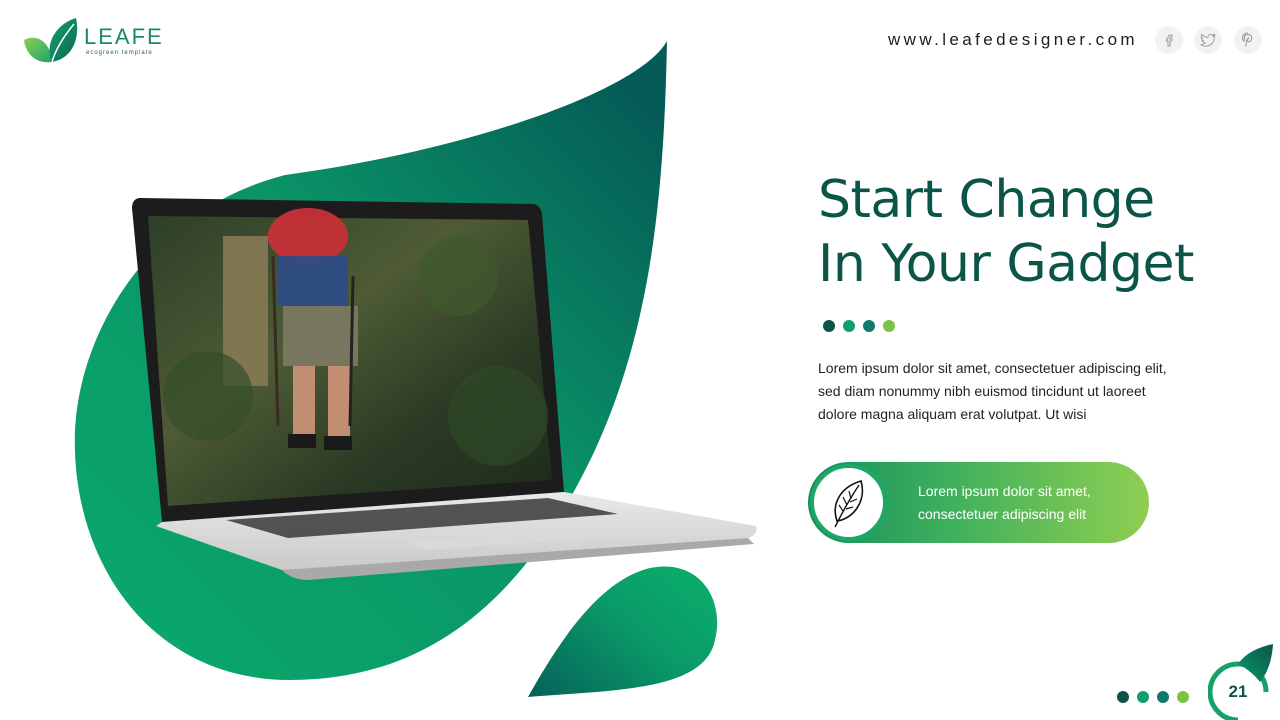 The width and height of the screenshot is (1280, 720). I want to click on page-number: 21, so click(1238, 691).